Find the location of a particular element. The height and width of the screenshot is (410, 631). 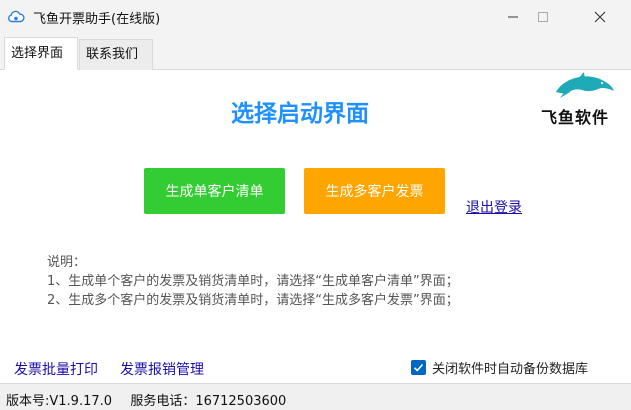

service-phone-label: 服务电话：16712503600 is located at coordinates (208, 401).